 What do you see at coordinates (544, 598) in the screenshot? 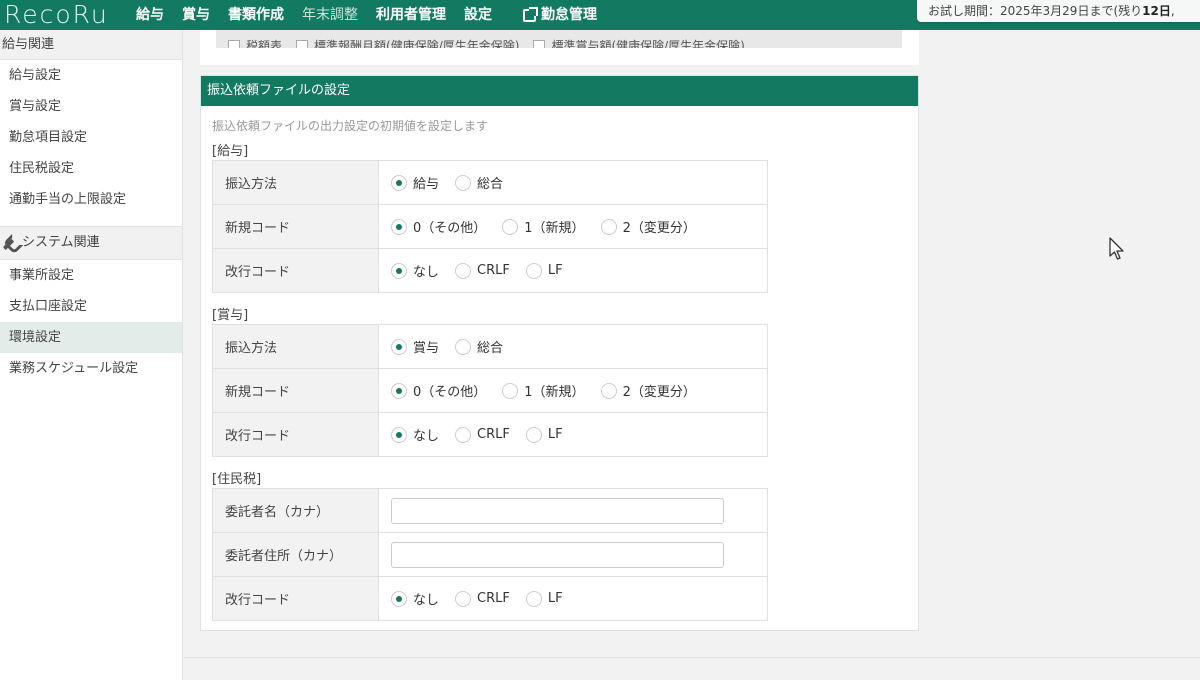
I see `radio-resident-tax-newline-lf: LF` at bounding box center [544, 598].